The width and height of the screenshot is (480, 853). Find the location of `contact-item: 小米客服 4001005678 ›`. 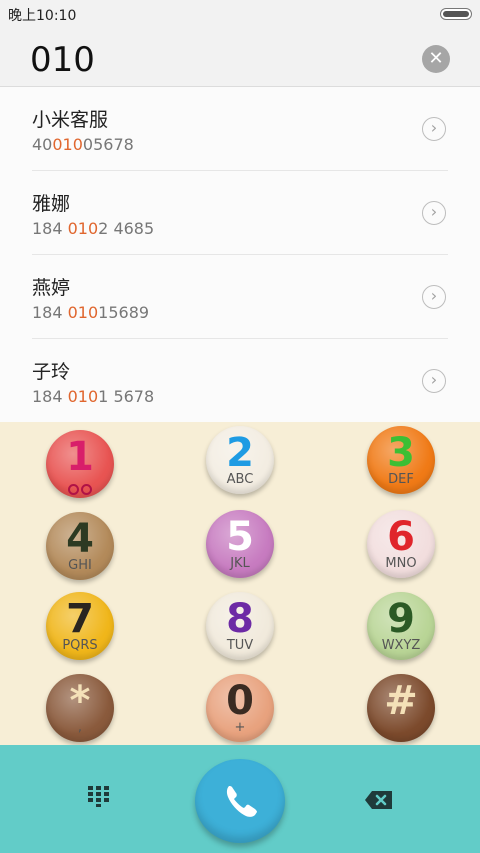

contact-item: 小米客服 4001005678 › is located at coordinates (240, 129).